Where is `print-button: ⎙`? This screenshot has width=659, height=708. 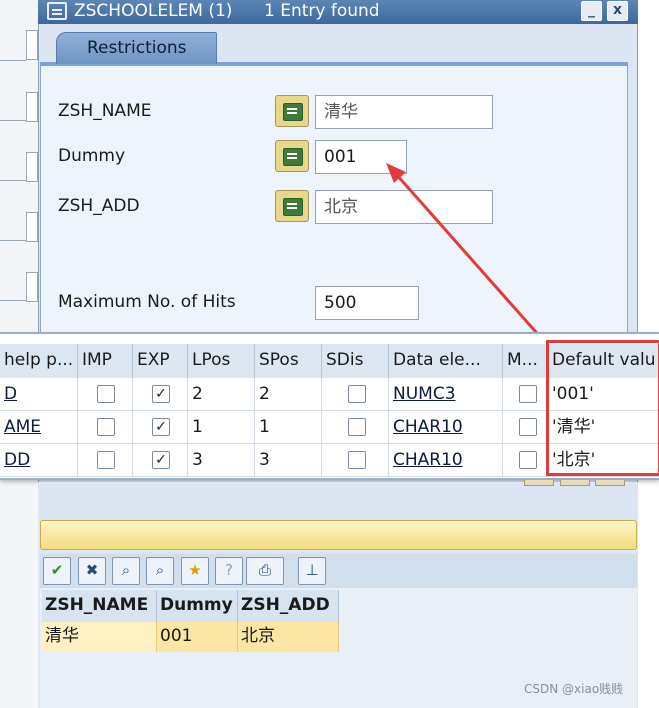 print-button: ⎙ is located at coordinates (265, 571).